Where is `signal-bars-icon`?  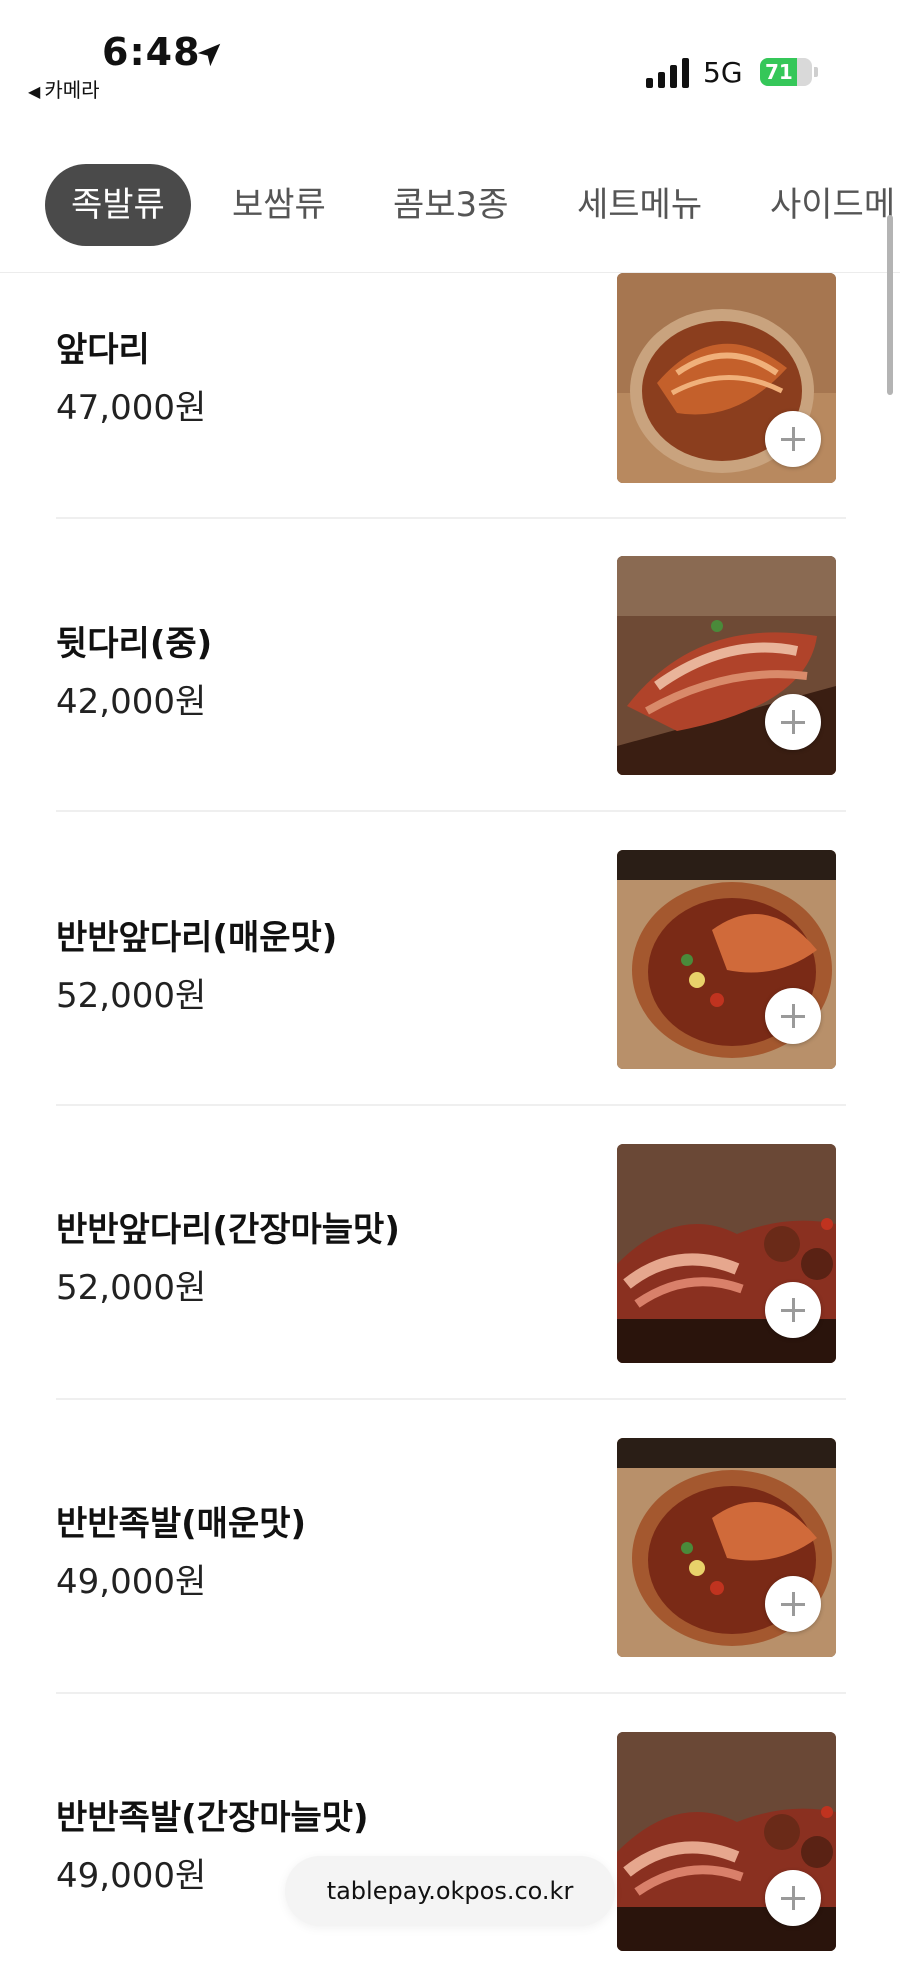
signal-bars-icon is located at coordinates (667, 73).